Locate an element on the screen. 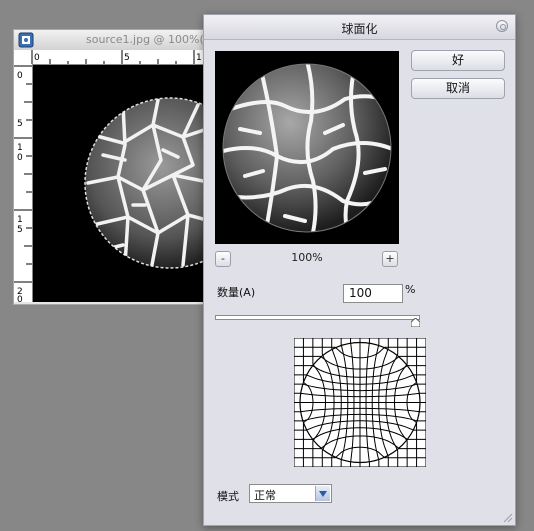  close-icon is located at coordinates (502, 26).